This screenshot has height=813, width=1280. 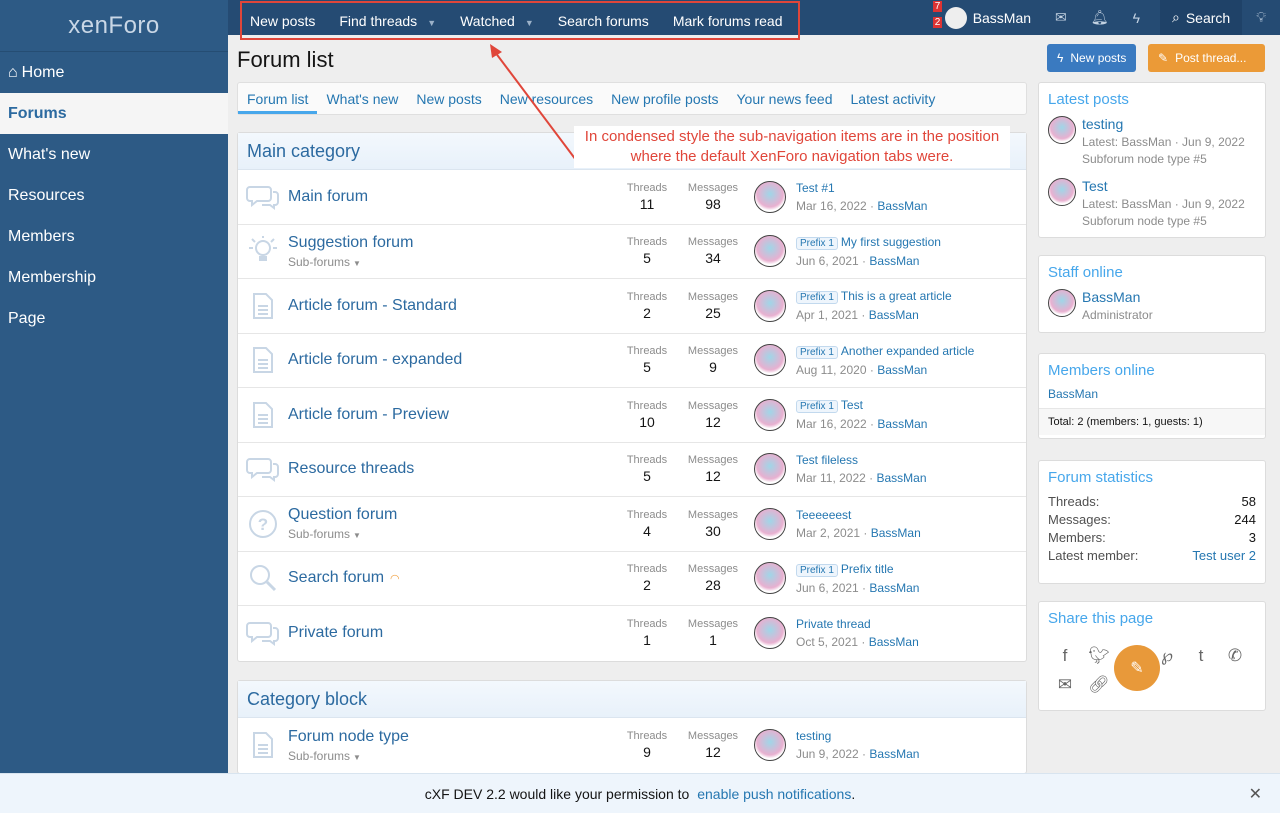 What do you see at coordinates (362, 98) in the screenshot?
I see `tab-what-s-new: What's new` at bounding box center [362, 98].